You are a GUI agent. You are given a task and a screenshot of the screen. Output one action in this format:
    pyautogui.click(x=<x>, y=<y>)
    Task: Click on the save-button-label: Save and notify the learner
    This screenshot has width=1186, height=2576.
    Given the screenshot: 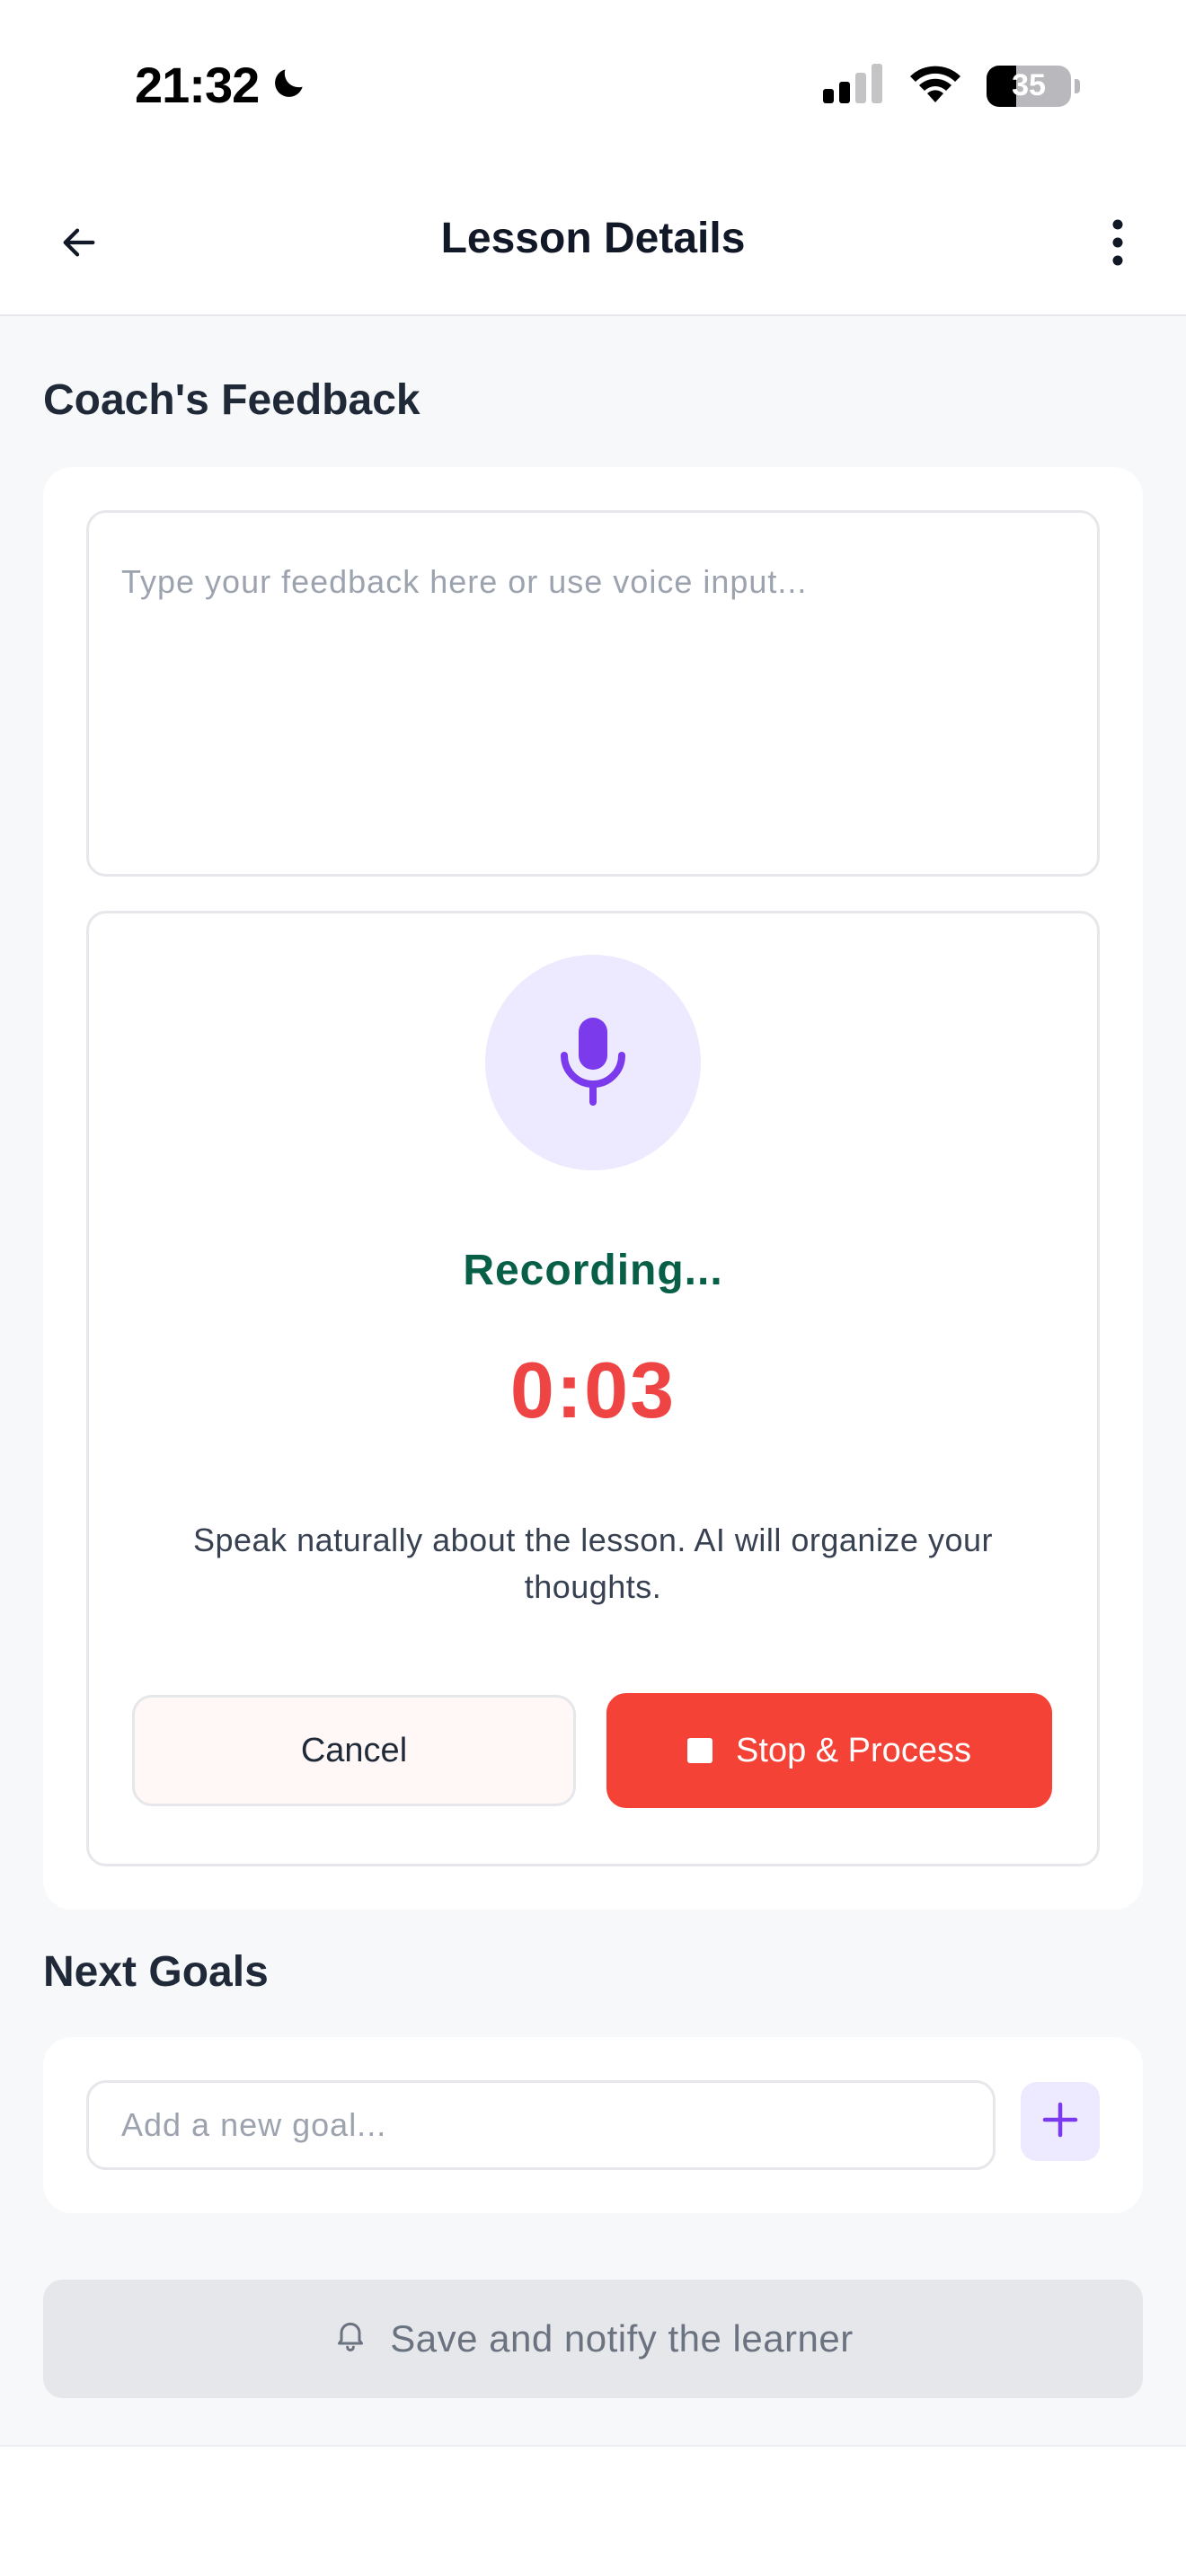 What is the action you would take?
    pyautogui.click(x=622, y=2338)
    